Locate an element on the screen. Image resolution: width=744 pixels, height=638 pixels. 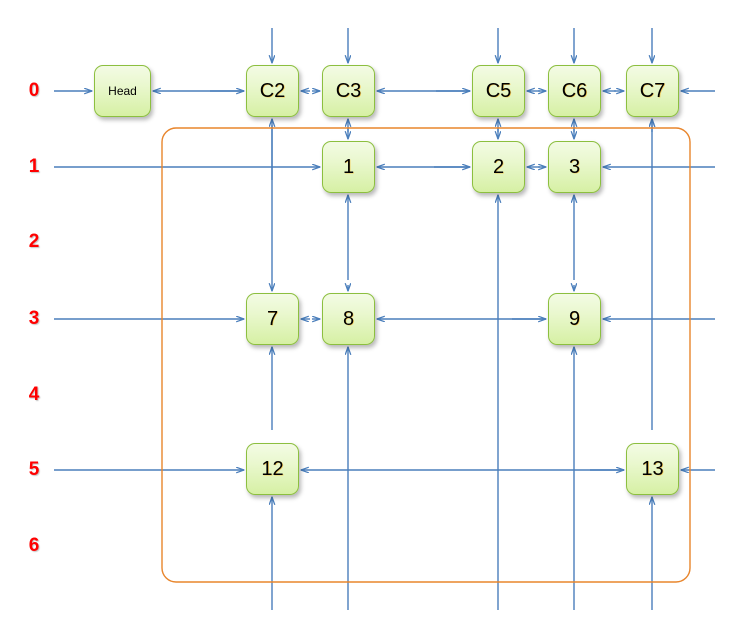
node-9: 9 is located at coordinates (574, 319).